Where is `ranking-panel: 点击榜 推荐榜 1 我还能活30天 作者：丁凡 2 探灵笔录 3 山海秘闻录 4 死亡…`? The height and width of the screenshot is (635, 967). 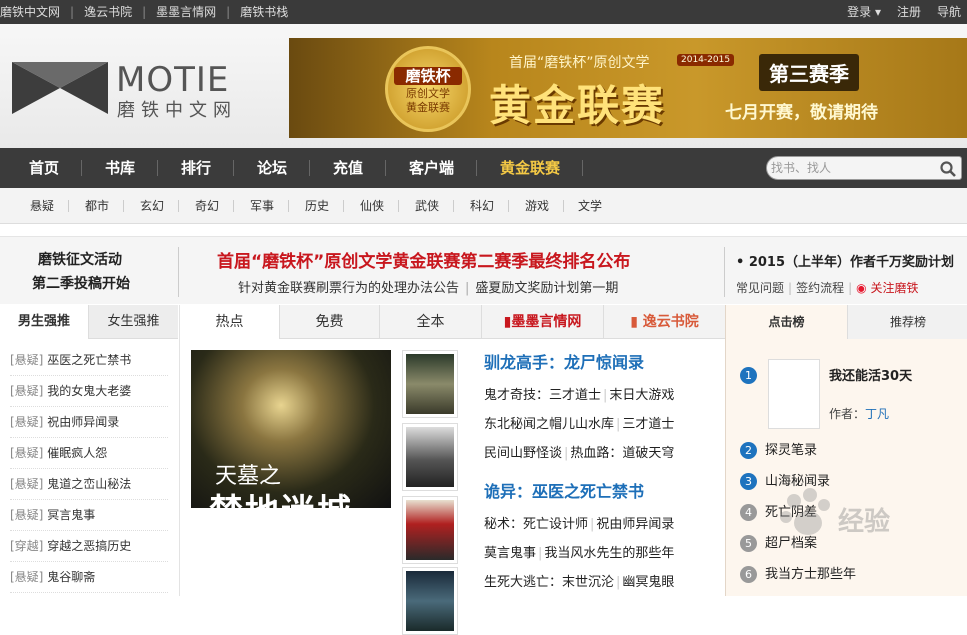
ranking-panel: 点击榜 推荐榜 1 我还能活30天 作者：丁凡 2 探灵笔录 3 山海秘闻录 4 死亡… is located at coordinates (846, 450).